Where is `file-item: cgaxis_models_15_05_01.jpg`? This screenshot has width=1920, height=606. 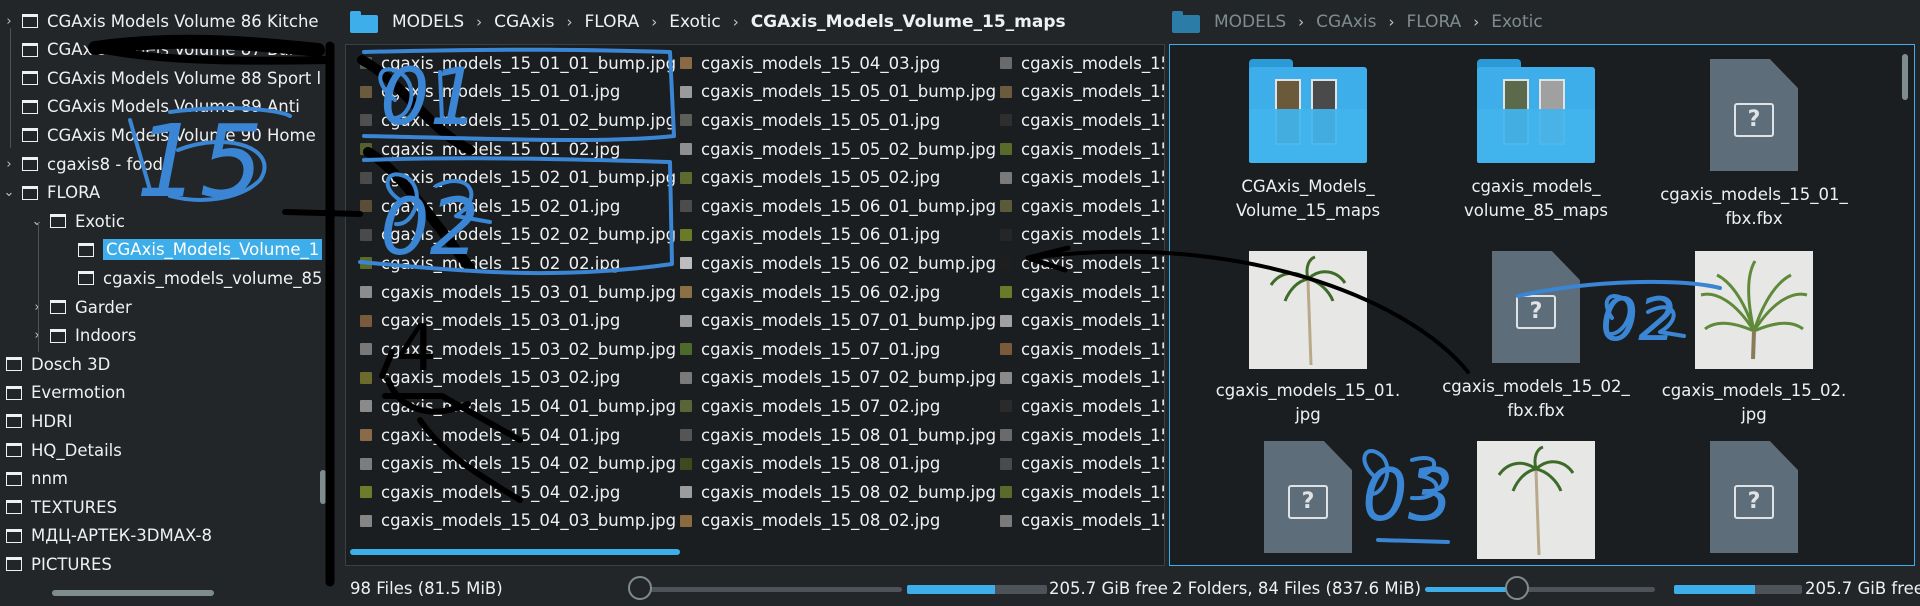 file-item: cgaxis_models_15_05_01.jpg is located at coordinates (838, 120).